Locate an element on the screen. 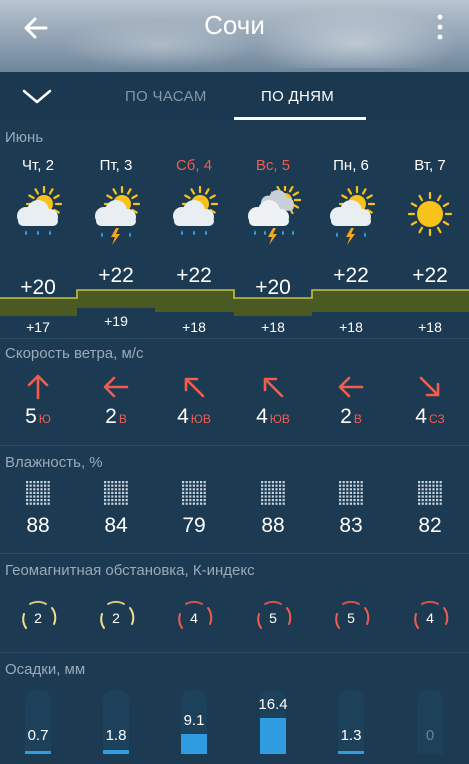 This screenshot has height=764, width=469. humidity-section-label: Влажность, % is located at coordinates (54, 462).